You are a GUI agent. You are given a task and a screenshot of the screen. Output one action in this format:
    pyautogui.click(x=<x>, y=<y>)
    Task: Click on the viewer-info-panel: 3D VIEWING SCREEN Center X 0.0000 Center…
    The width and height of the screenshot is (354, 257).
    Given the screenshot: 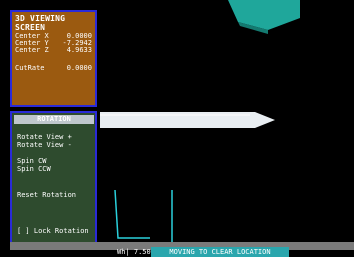 What is the action you would take?
    pyautogui.click(x=53, y=58)
    